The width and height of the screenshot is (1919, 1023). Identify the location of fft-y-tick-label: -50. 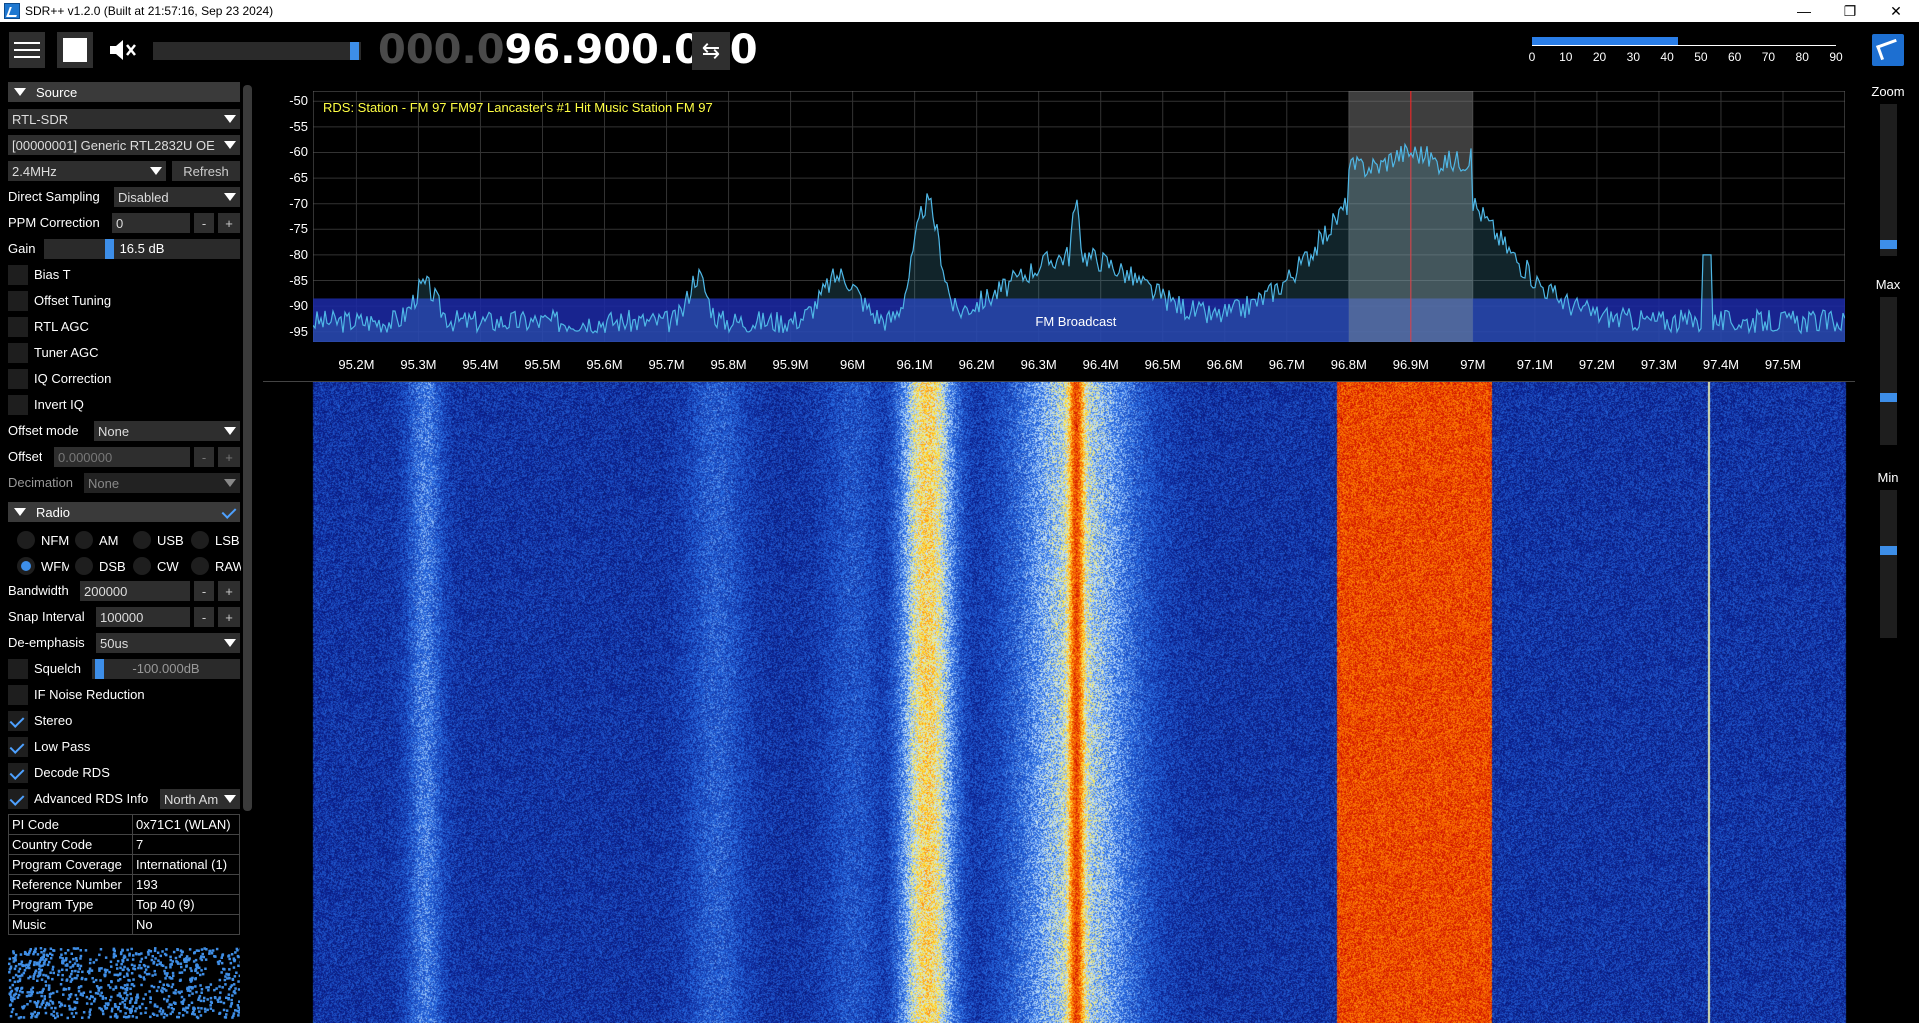
(298, 101).